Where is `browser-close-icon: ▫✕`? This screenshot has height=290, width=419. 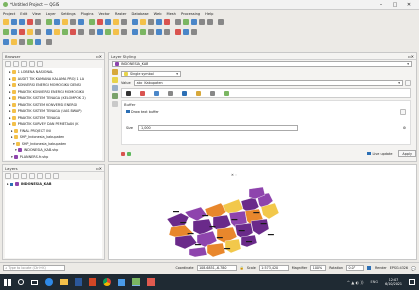 browser-close-icon: ▫✕ is located at coordinates (99, 56).